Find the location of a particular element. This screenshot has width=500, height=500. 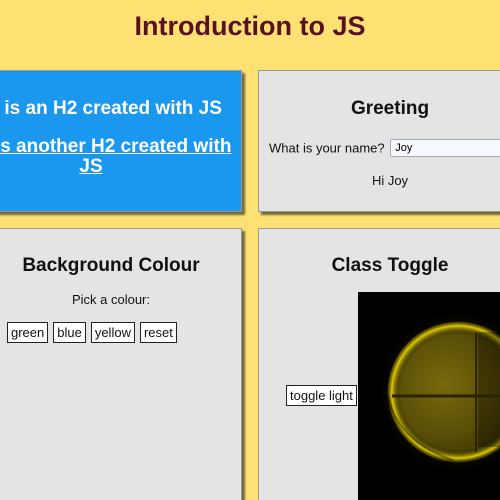

toggle-light-button: toggle light is located at coordinates (321, 395).